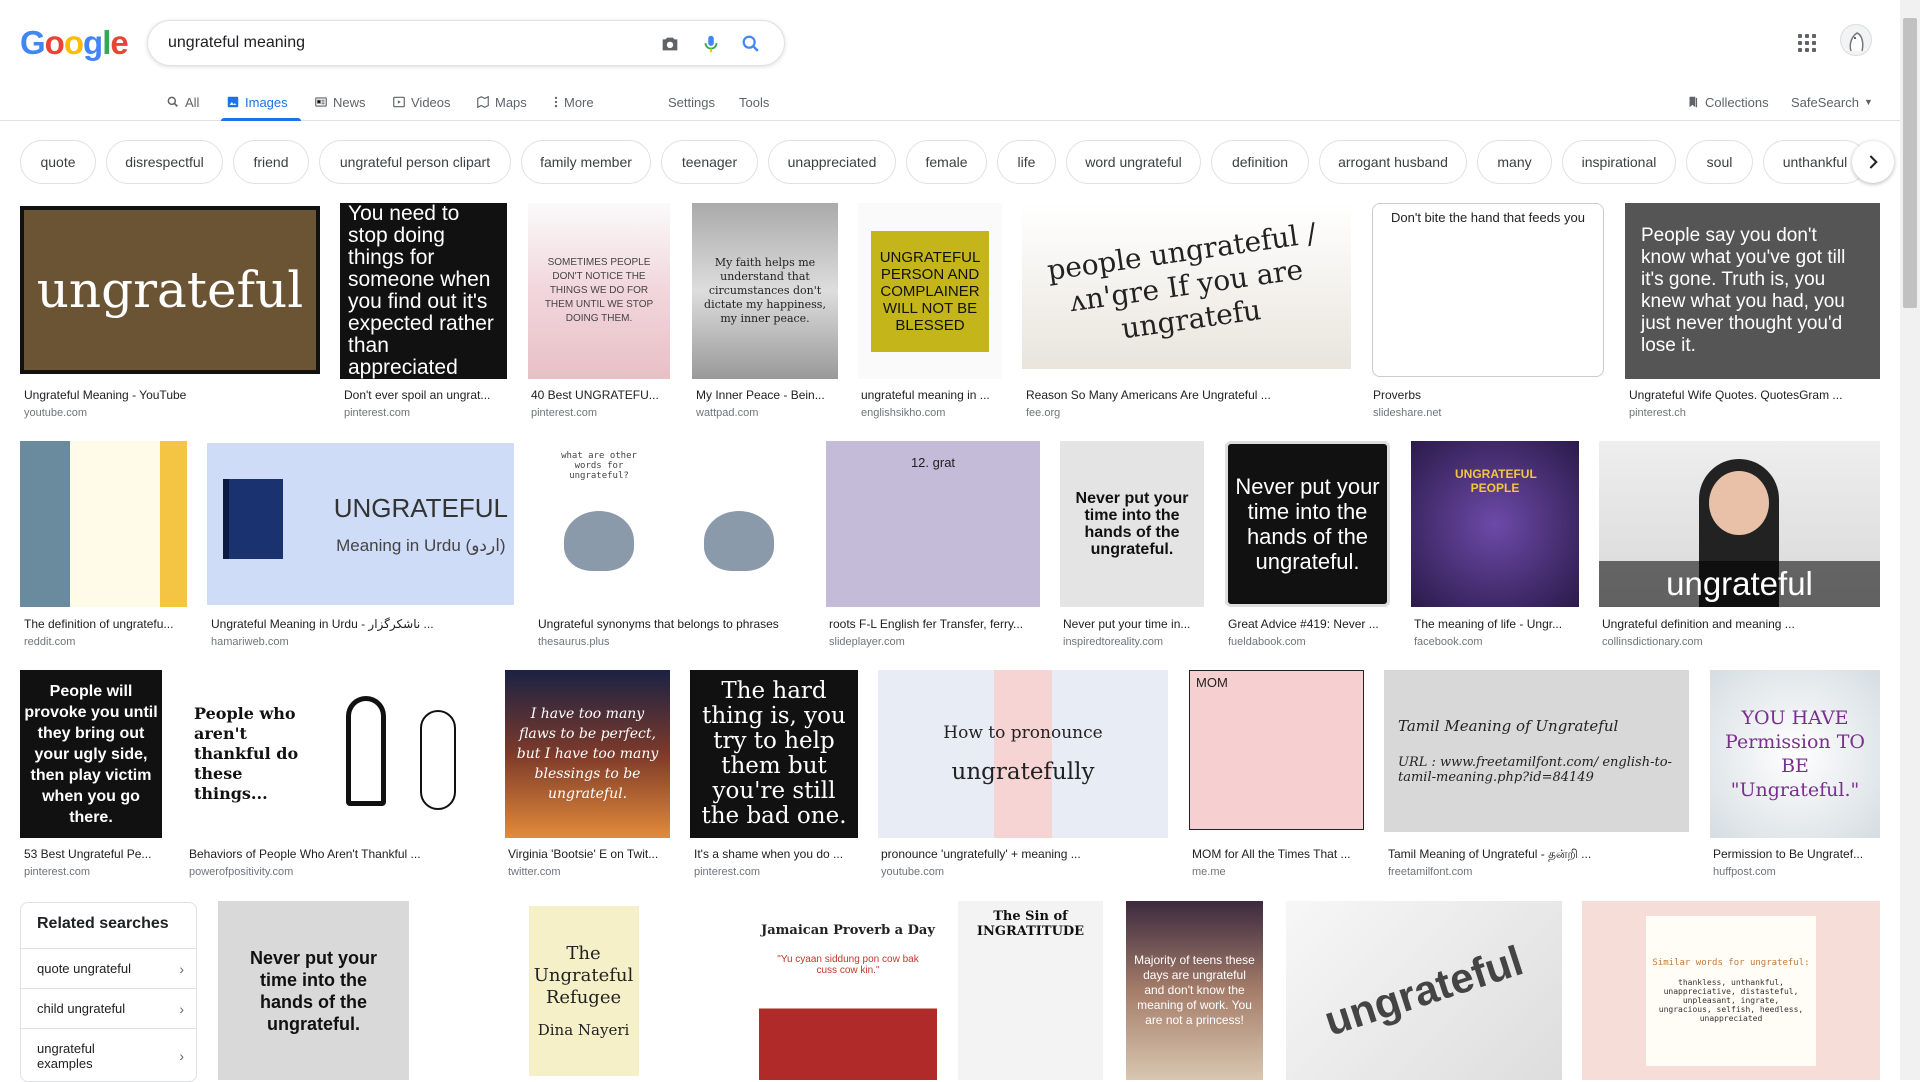 The height and width of the screenshot is (1082, 1920). I want to click on chip: quote, so click(58, 162).